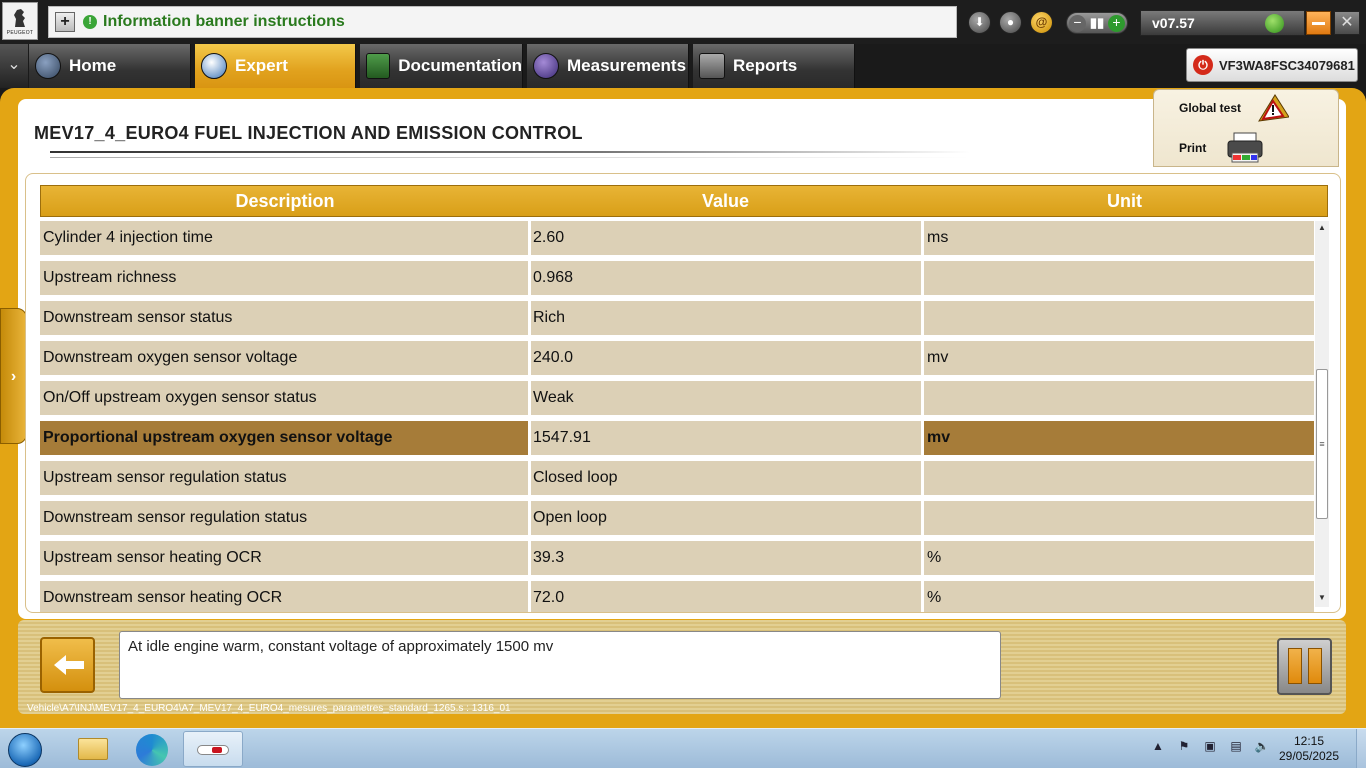 The width and height of the screenshot is (1366, 768). What do you see at coordinates (1119, 439) in the screenshot?
I see `cell-unit: mv` at bounding box center [1119, 439].